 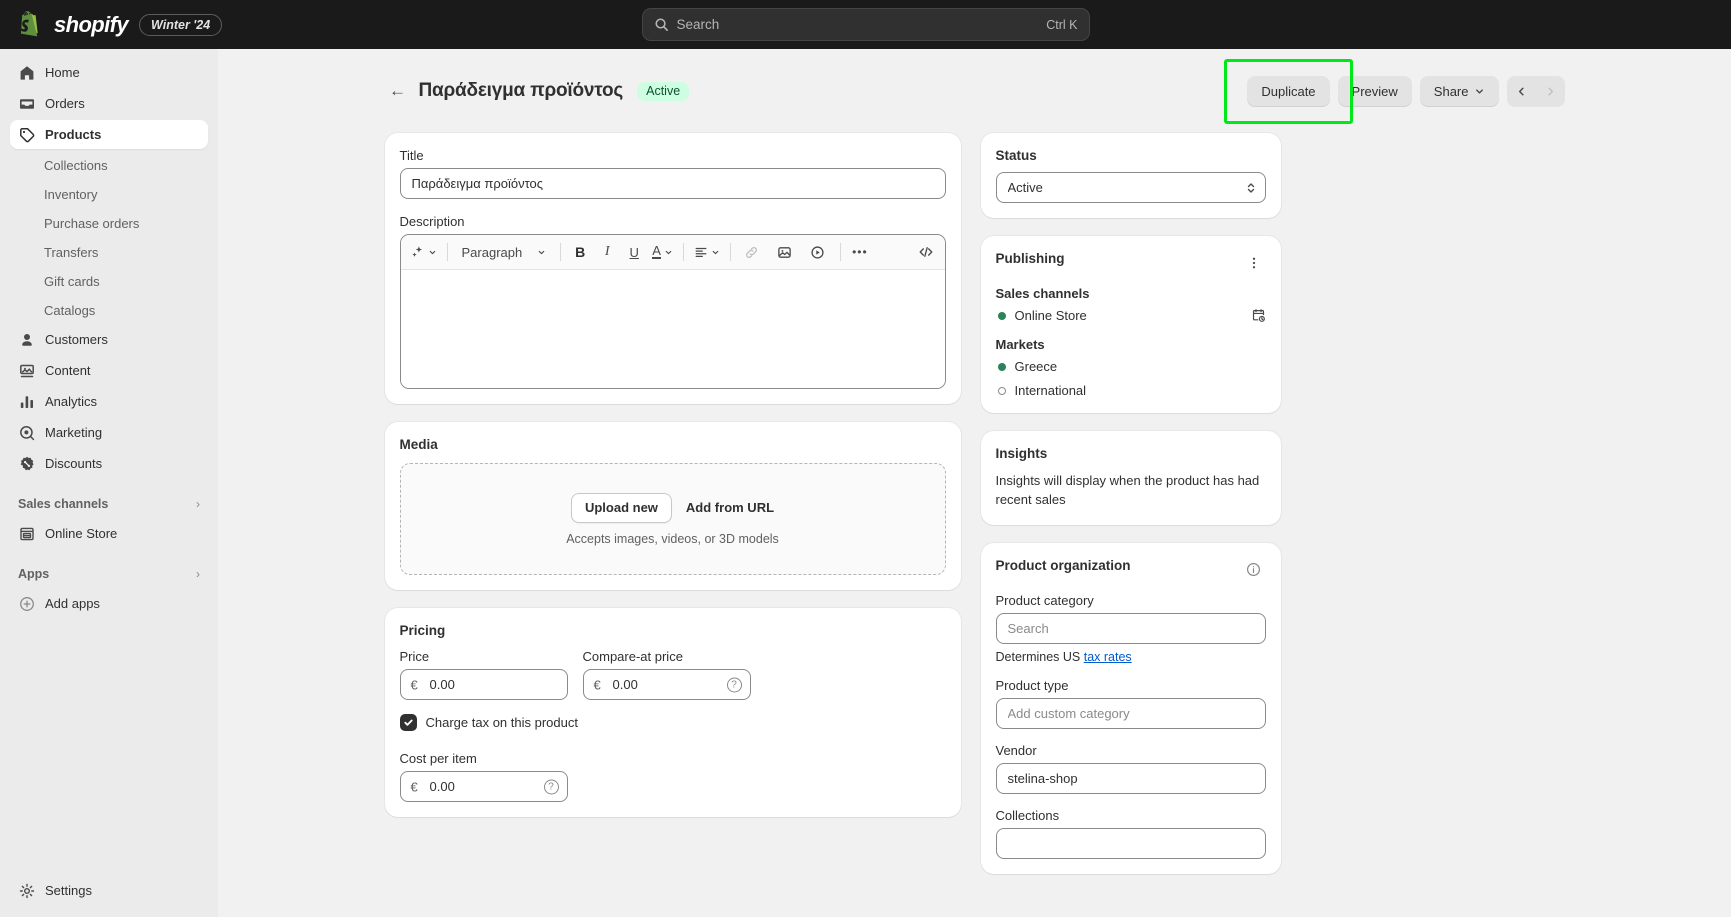 I want to click on charge-tax-row: Charge tax on this product, so click(x=672, y=722).